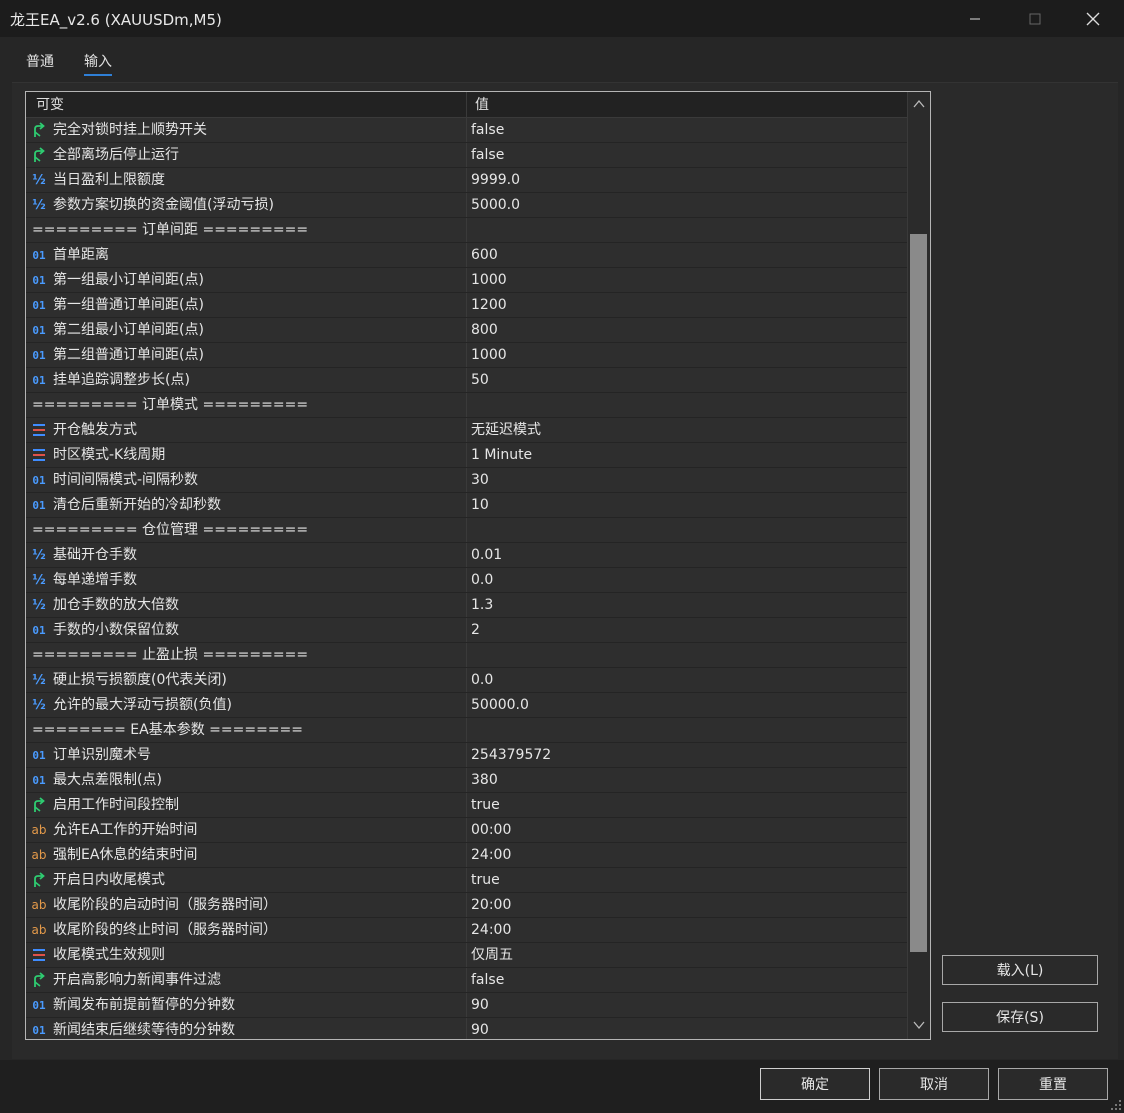 Image resolution: width=1124 pixels, height=1113 pixels. What do you see at coordinates (466, 430) in the screenshot?
I see `input-row: 开仓触发方式 无延迟模式` at bounding box center [466, 430].